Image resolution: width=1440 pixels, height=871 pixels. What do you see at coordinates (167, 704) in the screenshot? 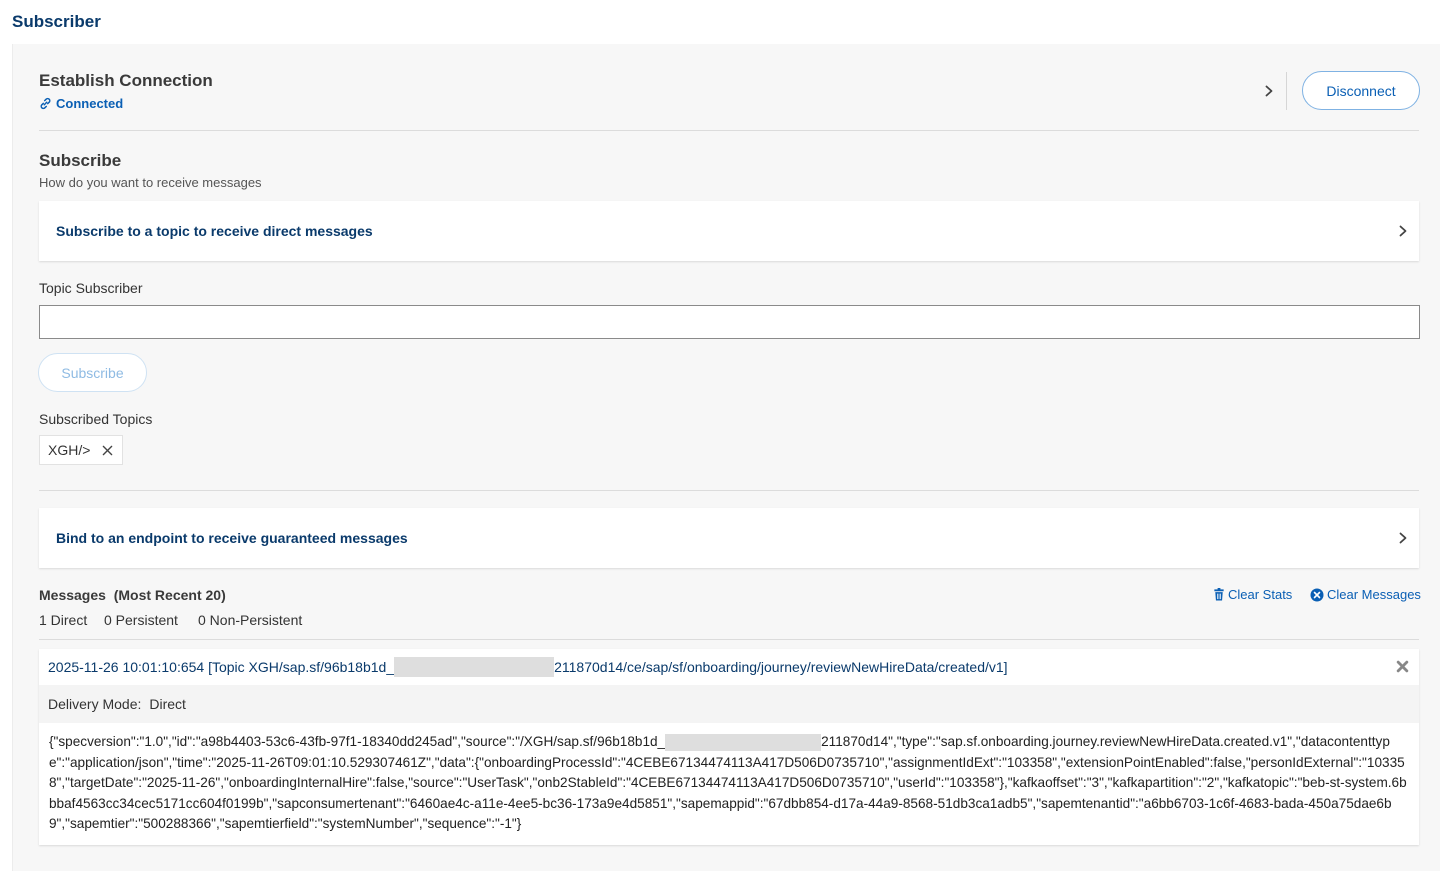
I see `delivery-mode-value: Direct` at bounding box center [167, 704].